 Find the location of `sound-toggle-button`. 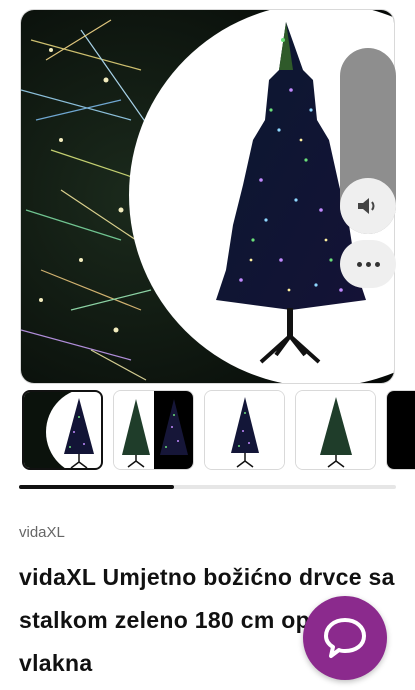

sound-toggle-button is located at coordinates (368, 206).